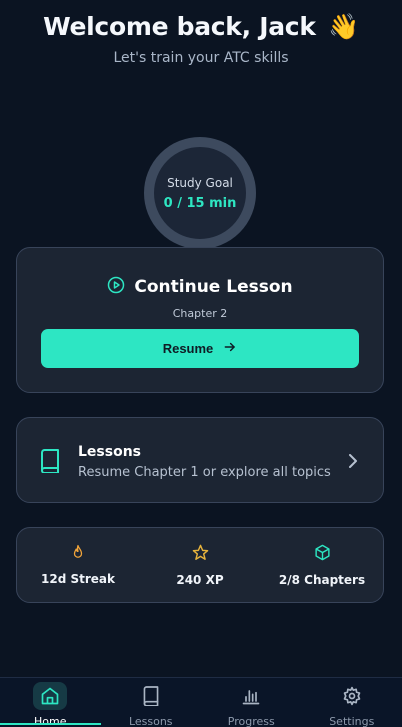 The height and width of the screenshot is (727, 402). Describe the element at coordinates (200, 579) in the screenshot. I see `stat-xp-label: 240 XP` at that location.